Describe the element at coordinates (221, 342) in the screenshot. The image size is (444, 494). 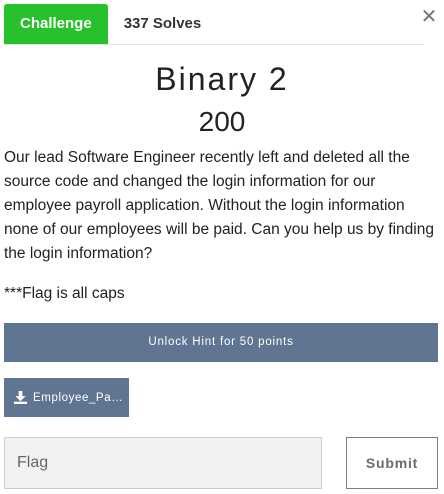
I see `unlock-hint-button: Unlock Hint for 50 points` at that location.